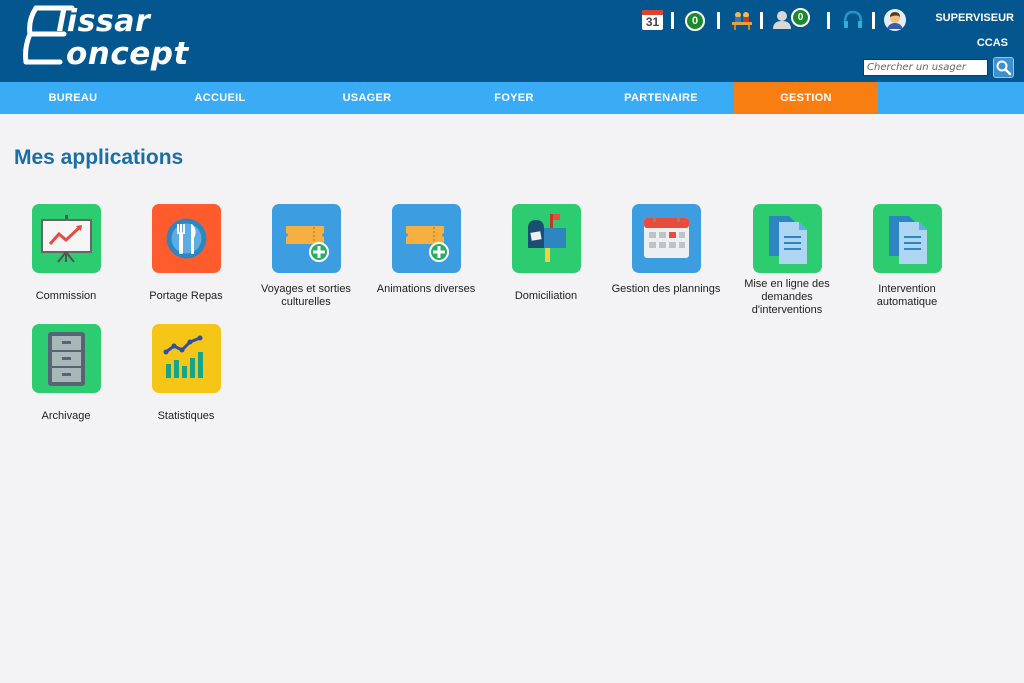 The height and width of the screenshot is (683, 1024). I want to click on app-label: Animations diverses, so click(426, 289).